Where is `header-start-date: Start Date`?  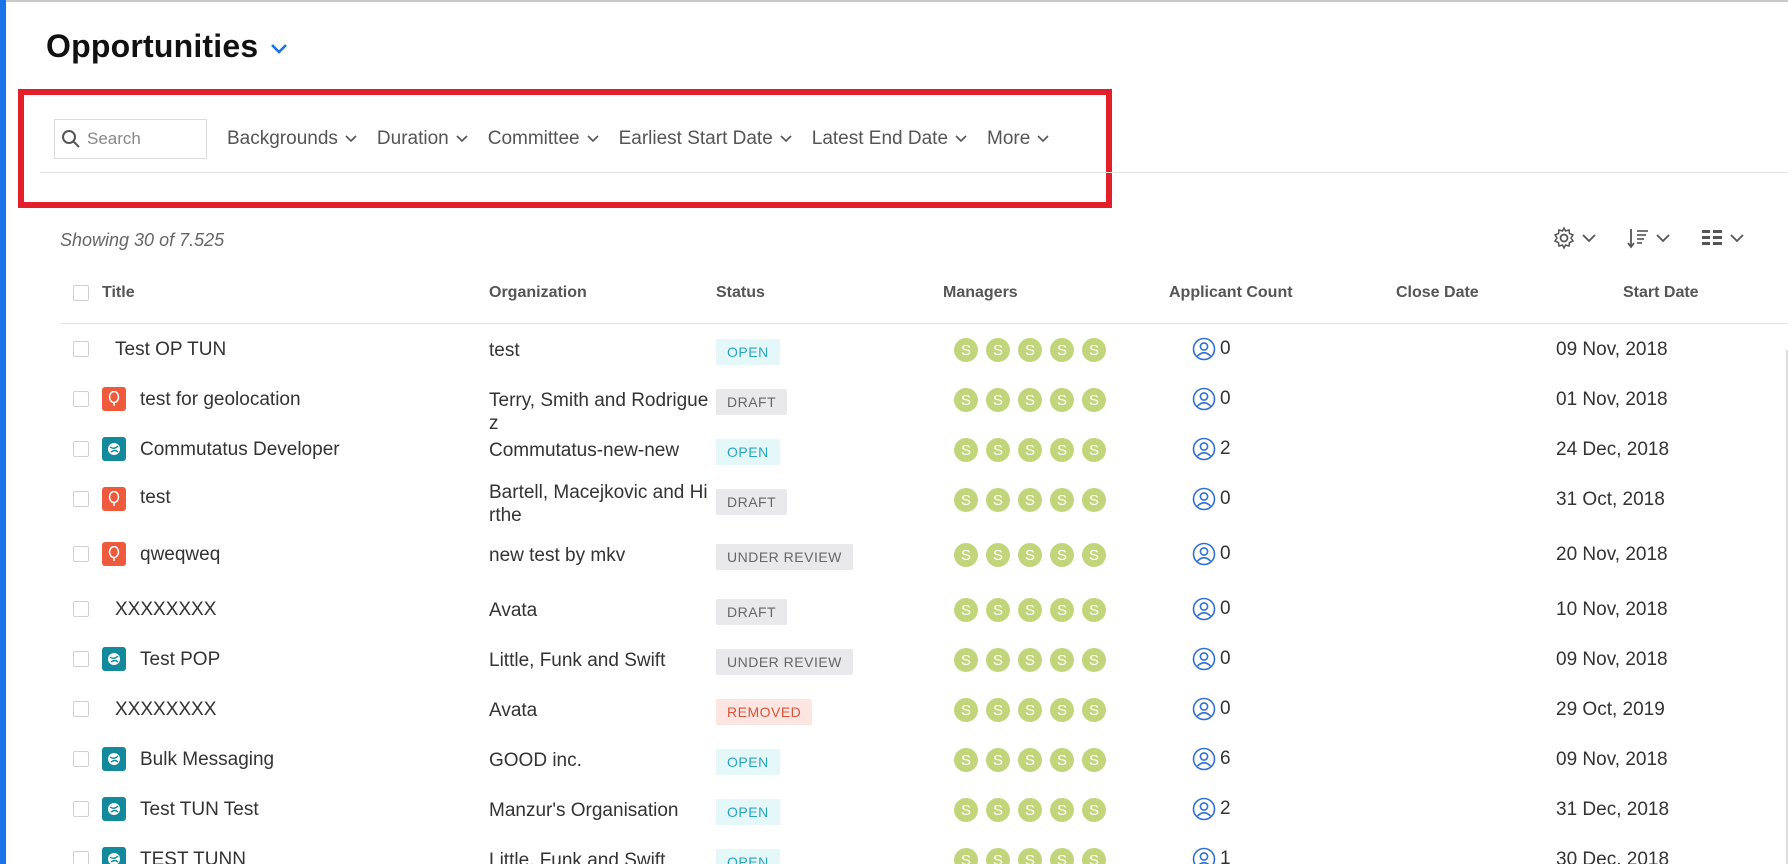 header-start-date: Start Date is located at coordinates (1661, 293).